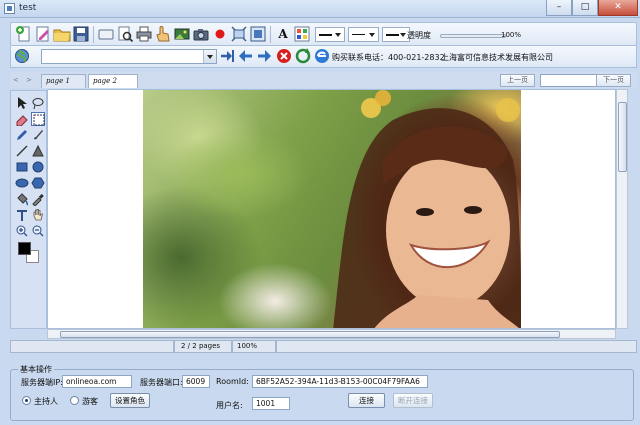 This screenshot has width=640, height=425. What do you see at coordinates (246, 56) in the screenshot?
I see `back-arrow-icon` at bounding box center [246, 56].